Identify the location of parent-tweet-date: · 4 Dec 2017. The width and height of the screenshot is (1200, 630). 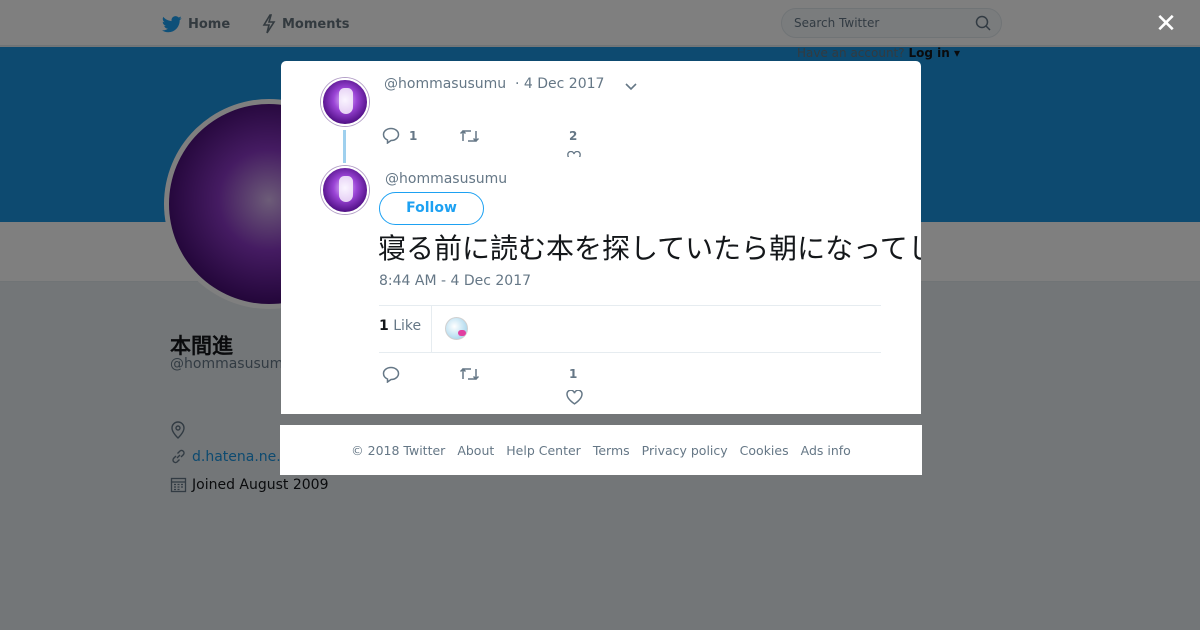
(559, 84).